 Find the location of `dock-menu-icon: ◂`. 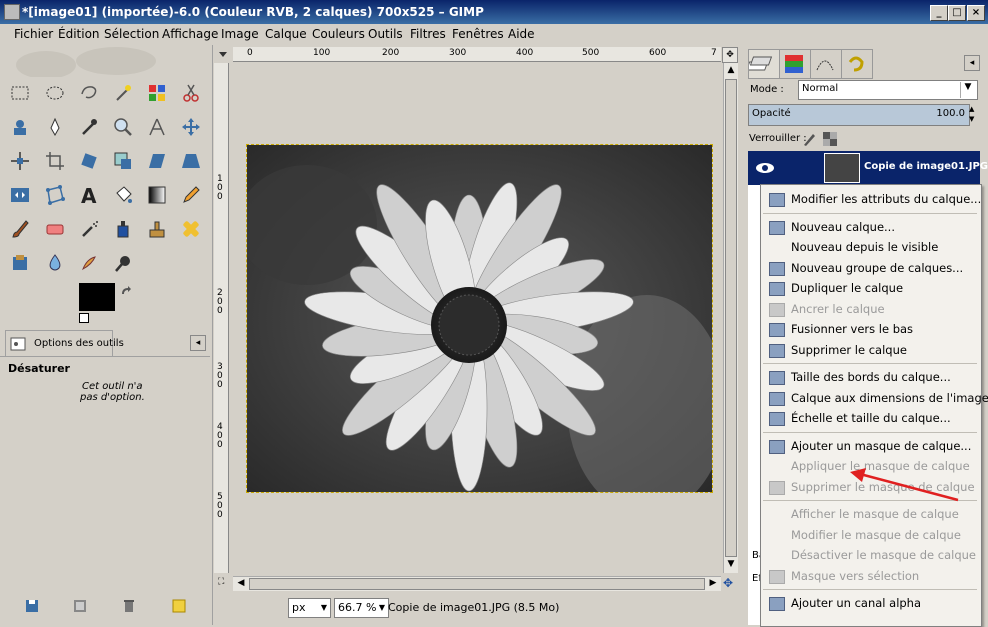

dock-menu-icon: ◂ is located at coordinates (972, 63).